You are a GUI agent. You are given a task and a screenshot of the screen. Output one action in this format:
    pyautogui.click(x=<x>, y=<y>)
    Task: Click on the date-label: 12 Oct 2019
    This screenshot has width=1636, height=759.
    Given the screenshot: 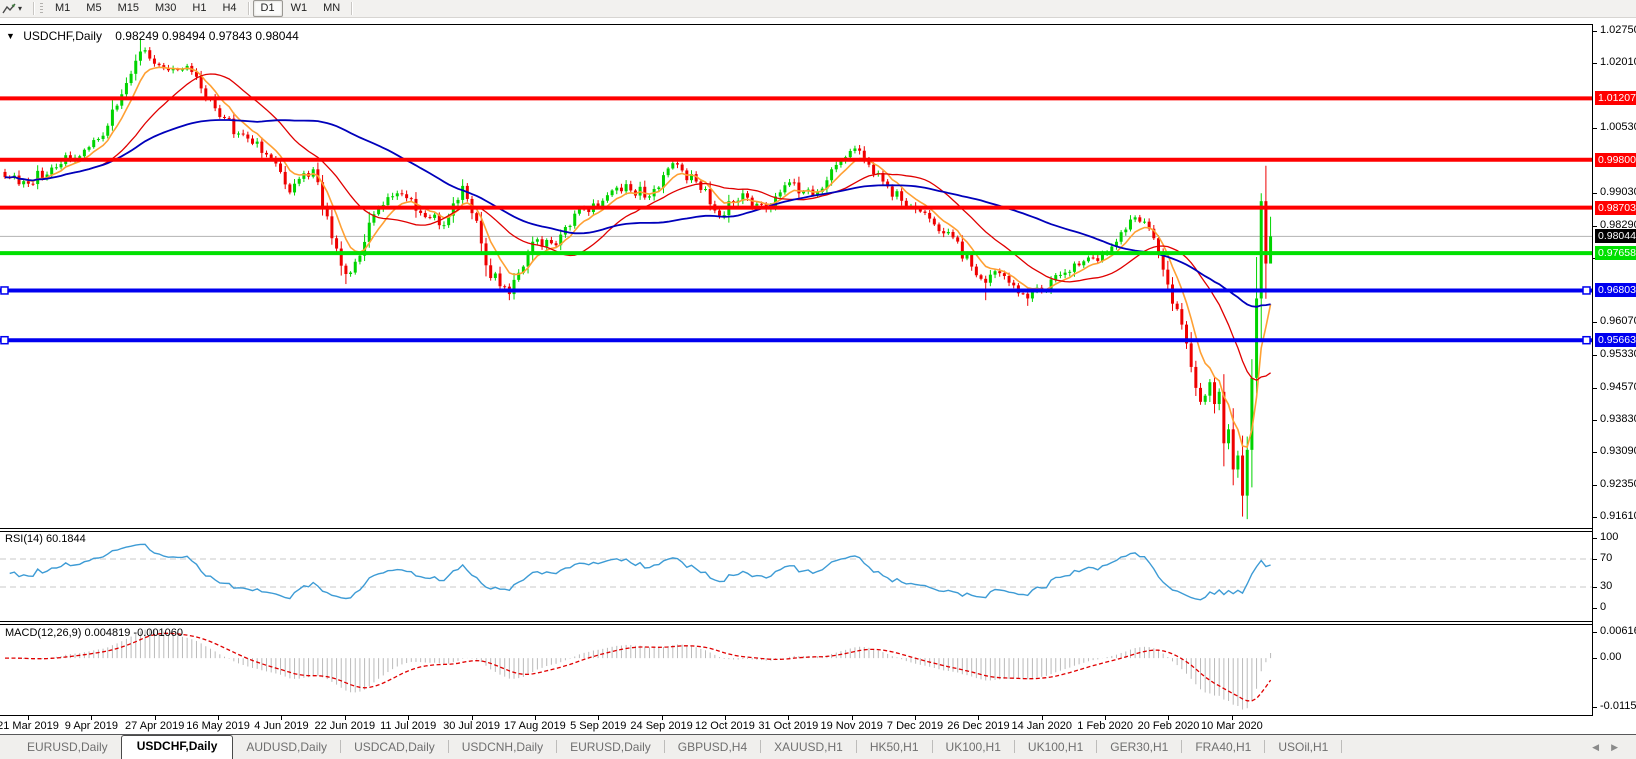 What is the action you would take?
    pyautogui.click(x=724, y=726)
    